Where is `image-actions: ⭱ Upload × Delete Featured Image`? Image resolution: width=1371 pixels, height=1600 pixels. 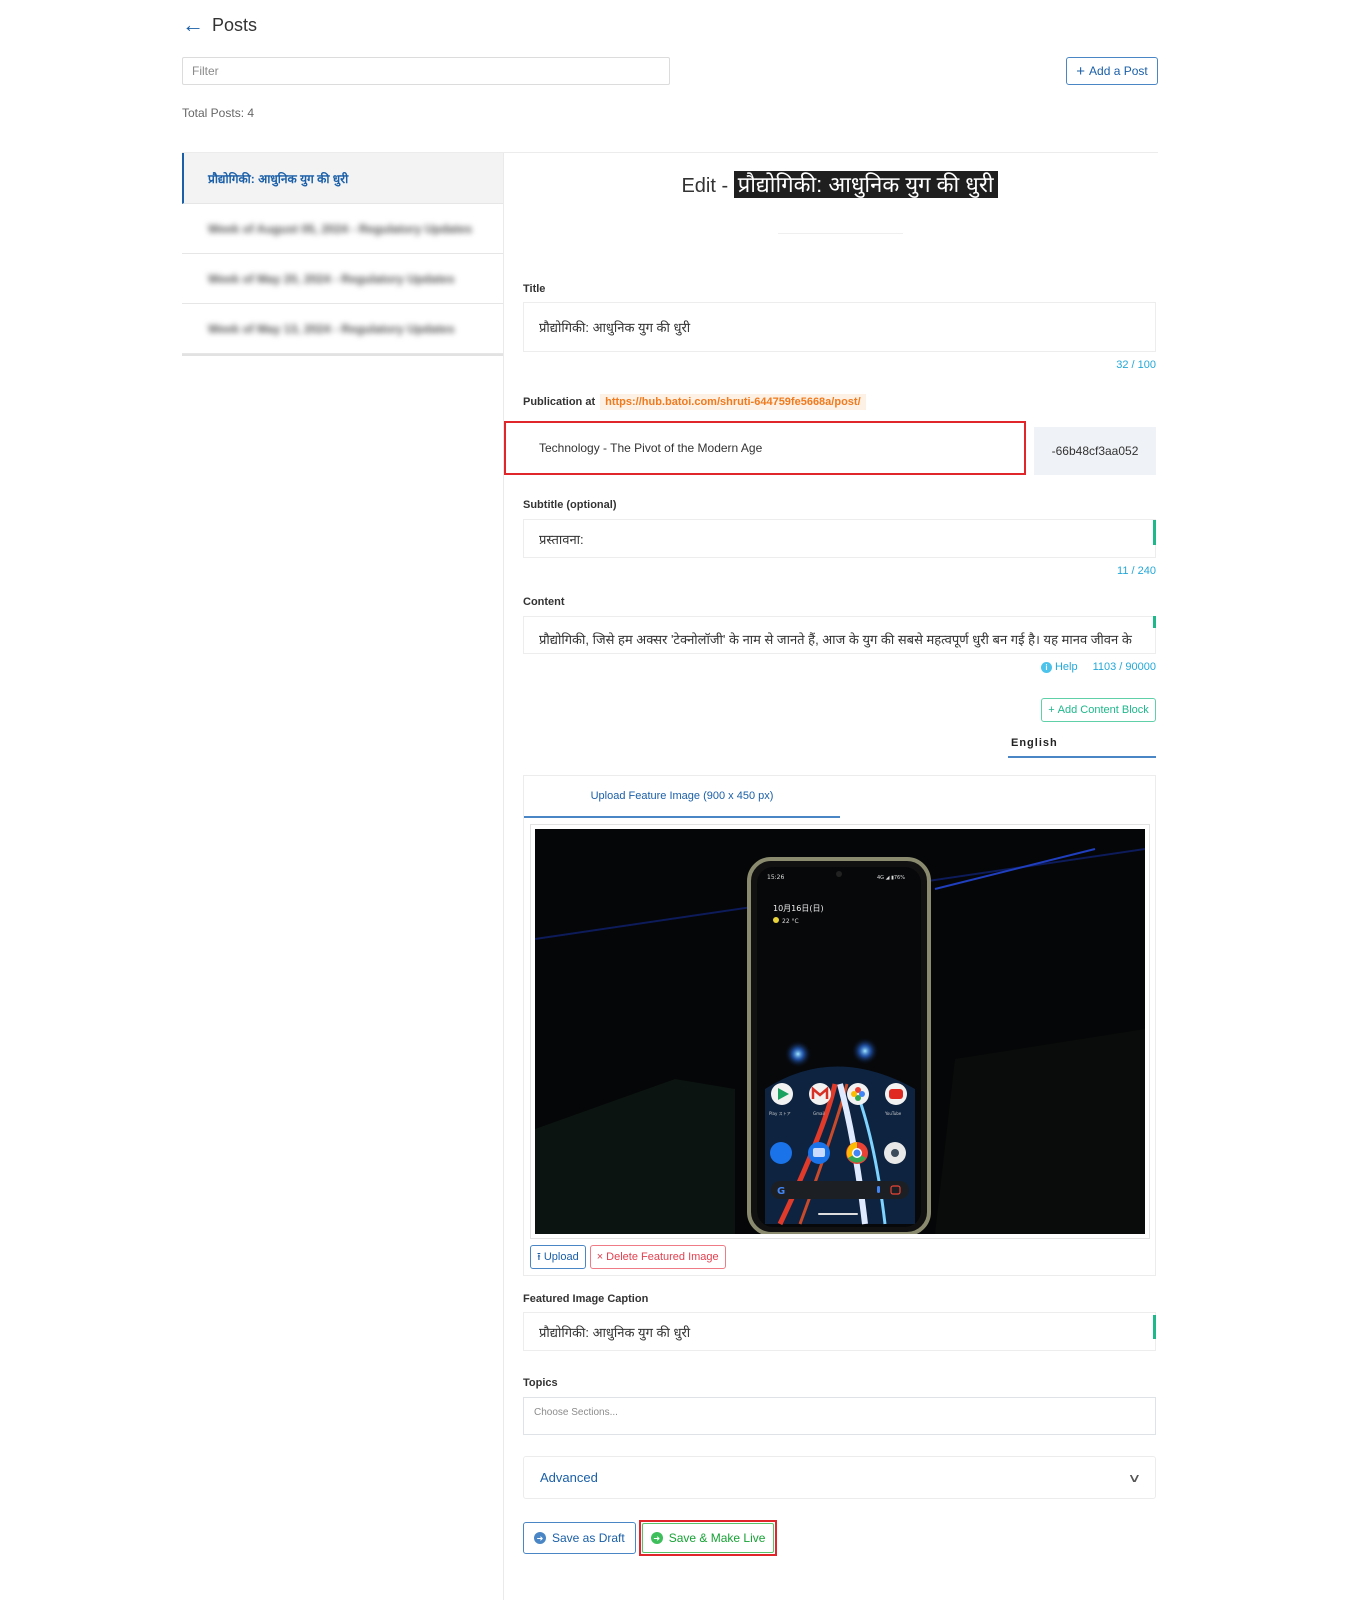 image-actions: ⭱ Upload × Delete Featured Image is located at coordinates (628, 1257).